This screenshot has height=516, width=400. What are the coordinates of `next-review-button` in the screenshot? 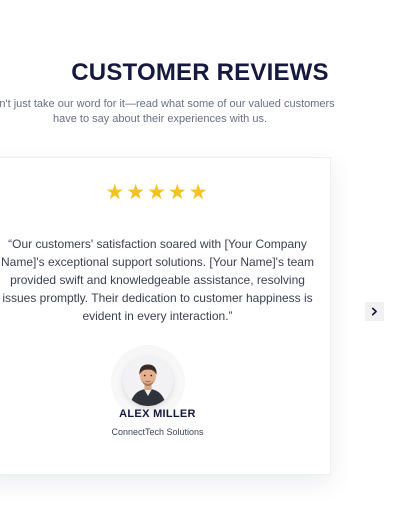 It's located at (374, 311).